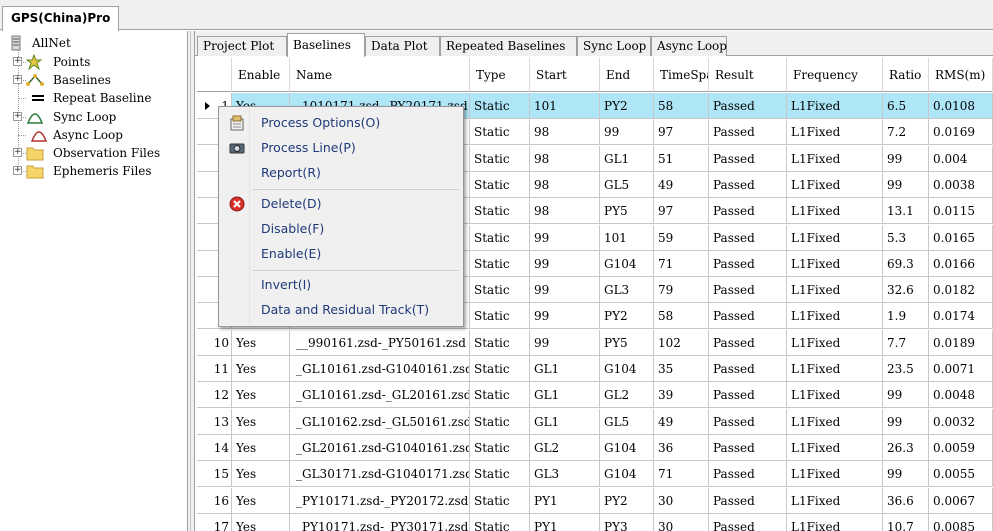 This screenshot has height=531, width=993. Describe the element at coordinates (748, 75) in the screenshot. I see `column-header-result: Result` at that location.